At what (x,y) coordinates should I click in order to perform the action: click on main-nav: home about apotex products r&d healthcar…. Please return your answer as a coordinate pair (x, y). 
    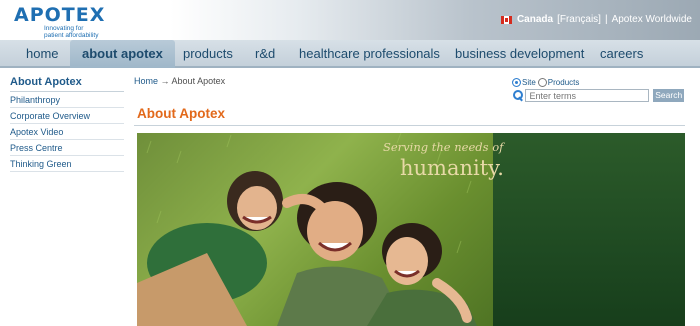
    Looking at the image, I should click on (350, 54).